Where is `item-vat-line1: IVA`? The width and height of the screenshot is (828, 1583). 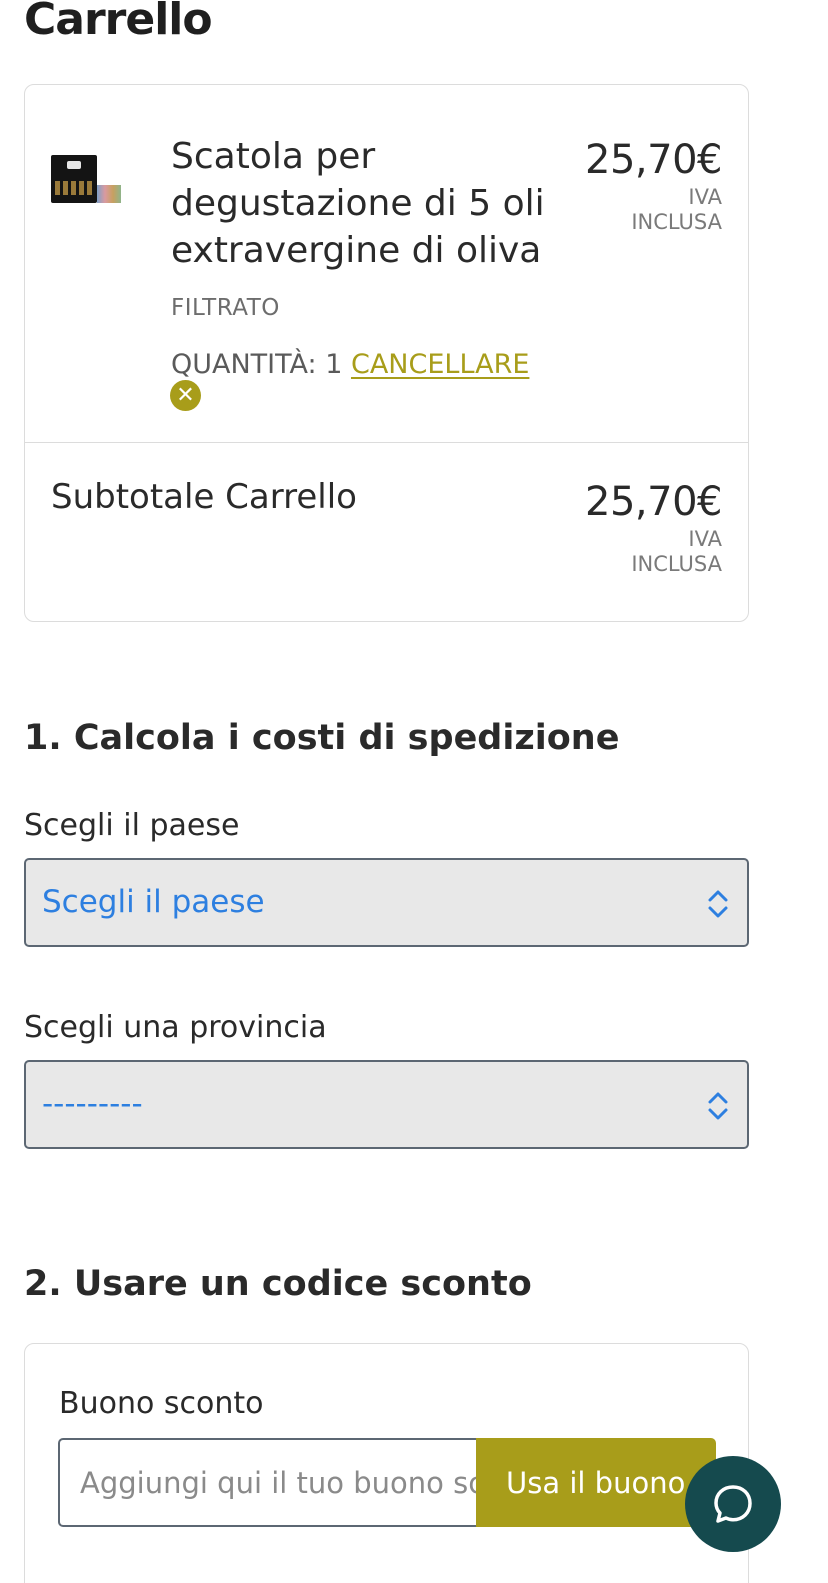 item-vat-line1: IVA is located at coordinates (705, 197).